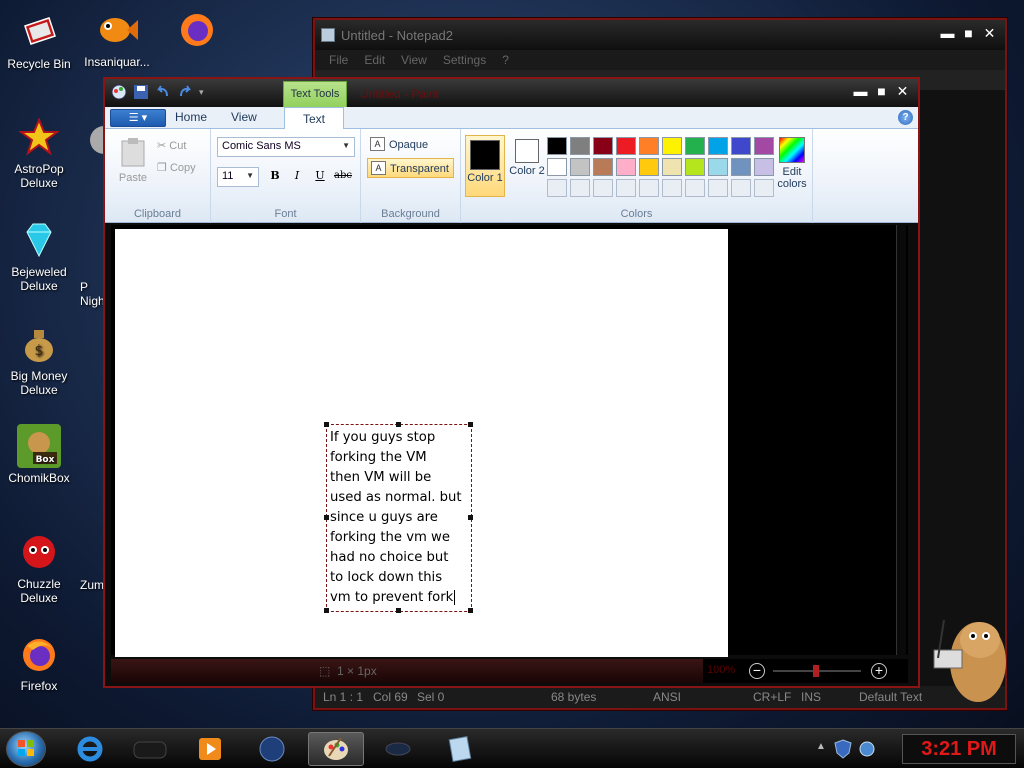 The height and width of the screenshot is (768, 1024). I want to click on desktop-icon-chuzzle: Chuzzle Deluxe, so click(39, 567).